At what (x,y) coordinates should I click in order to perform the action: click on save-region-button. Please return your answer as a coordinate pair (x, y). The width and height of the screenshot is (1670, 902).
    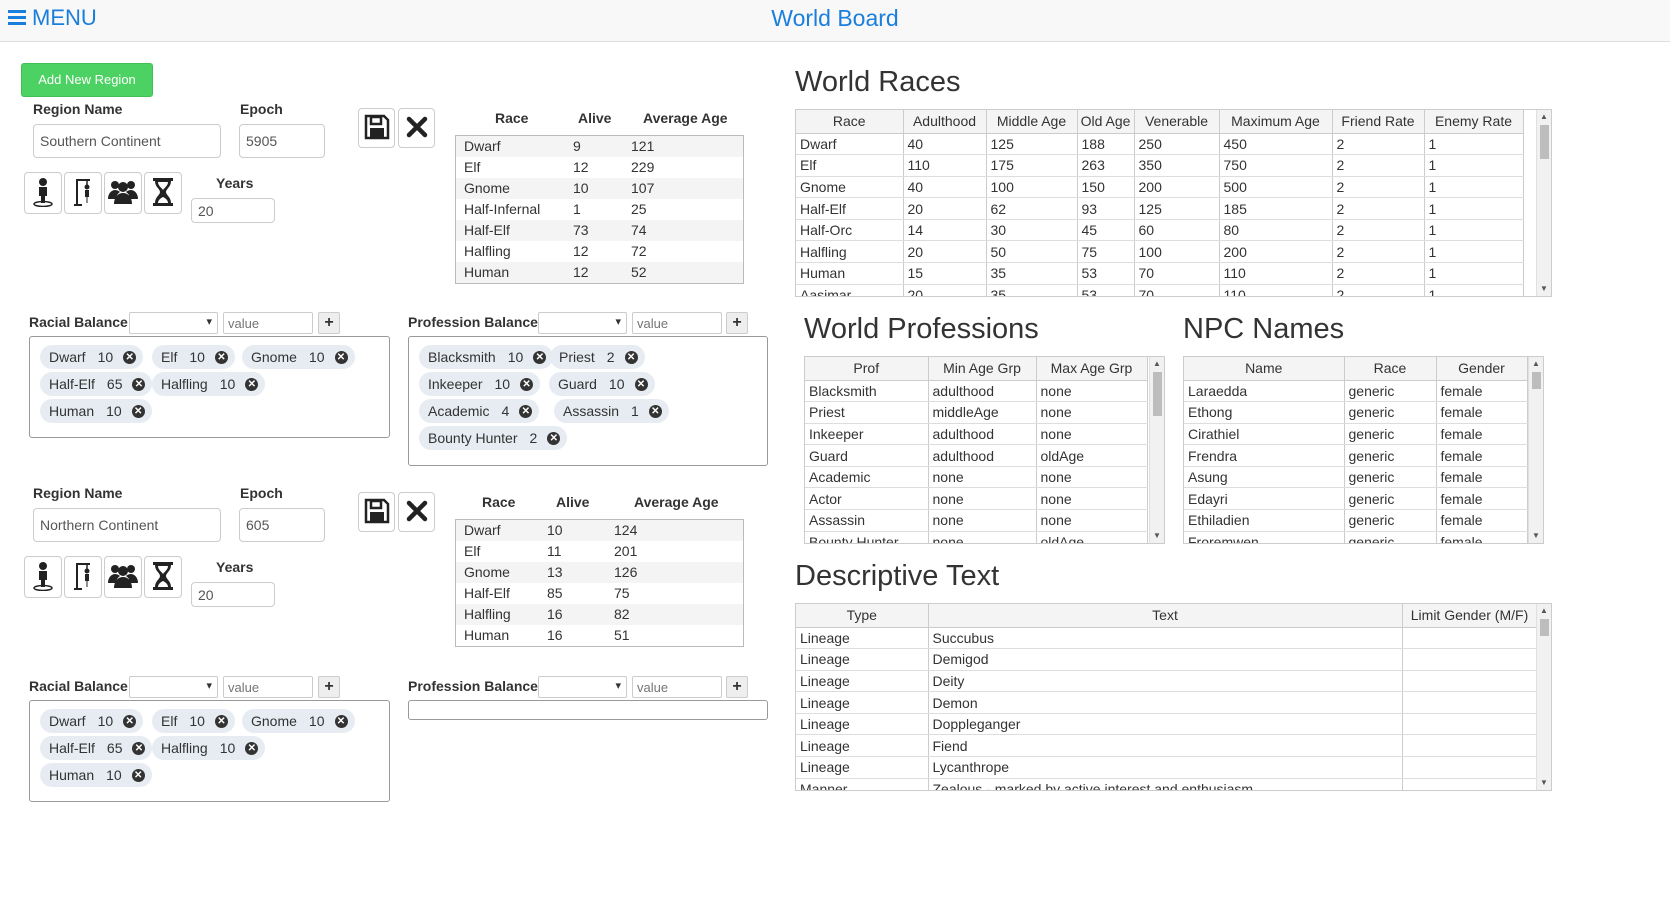
    Looking at the image, I should click on (376, 512).